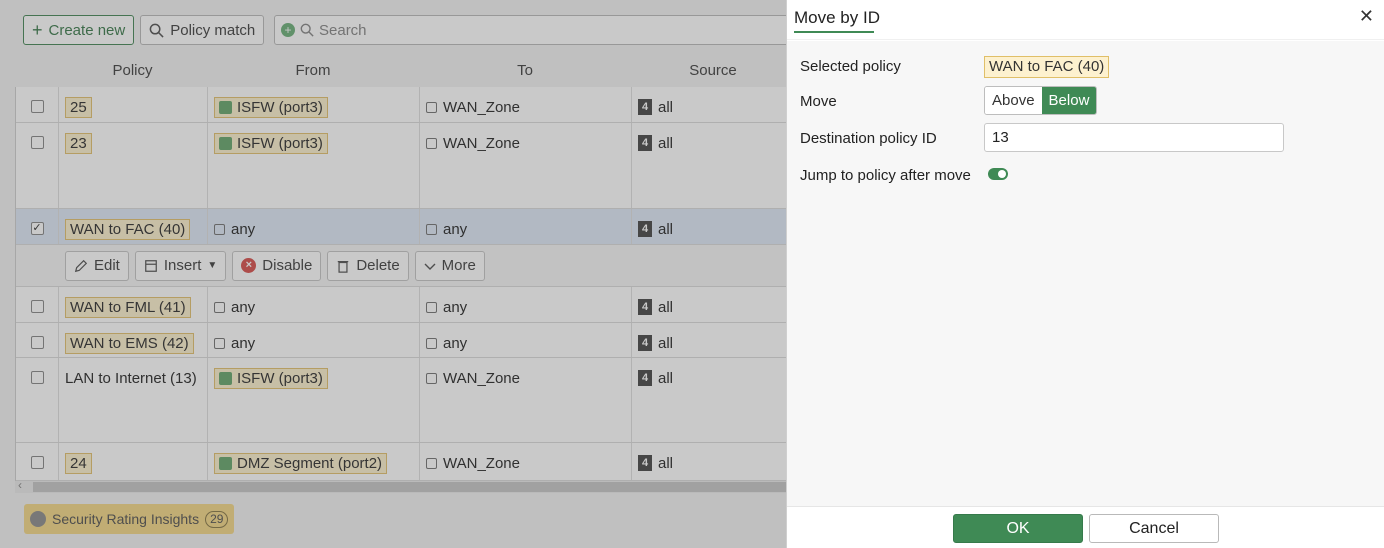 This screenshot has width=1384, height=548. I want to click on move-above-option: Above, so click(1013, 100).